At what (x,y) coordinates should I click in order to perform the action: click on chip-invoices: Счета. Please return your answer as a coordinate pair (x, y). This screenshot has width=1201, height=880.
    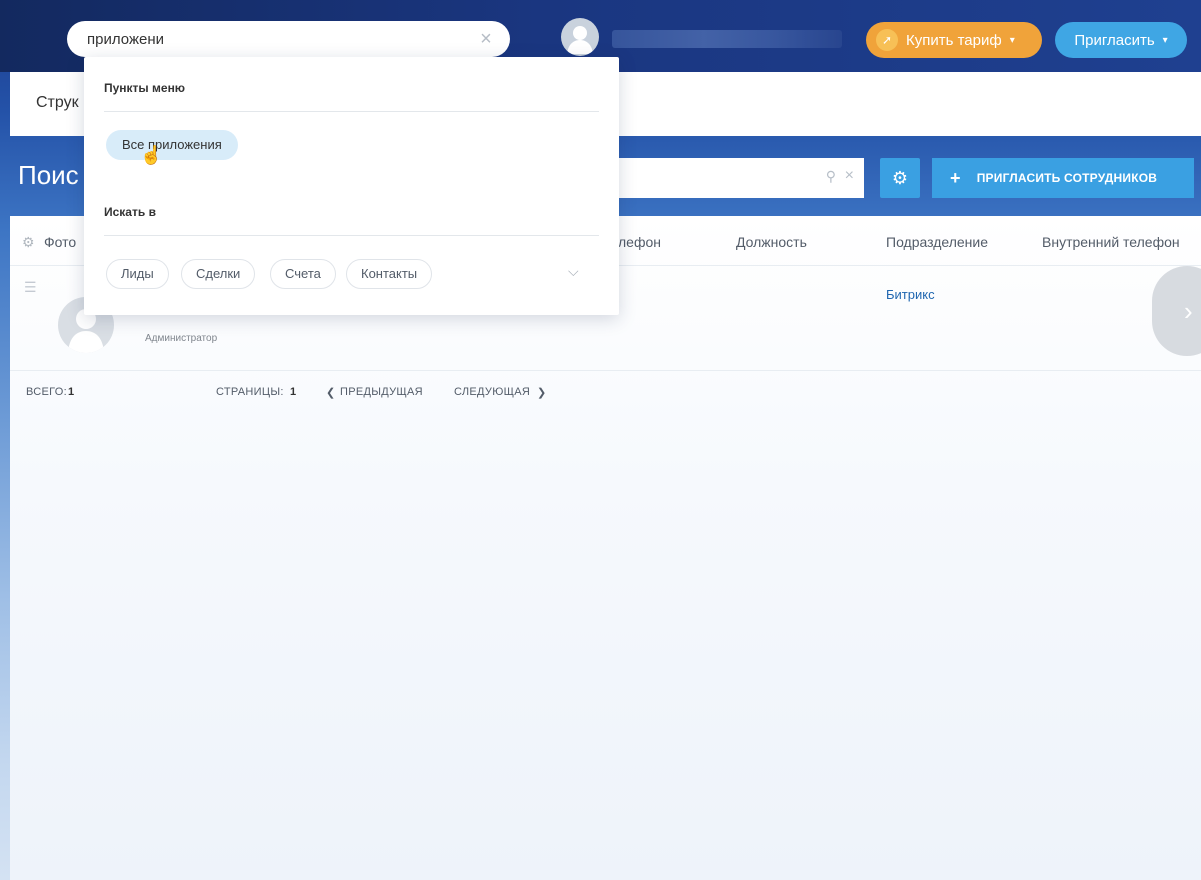
    Looking at the image, I should click on (303, 274).